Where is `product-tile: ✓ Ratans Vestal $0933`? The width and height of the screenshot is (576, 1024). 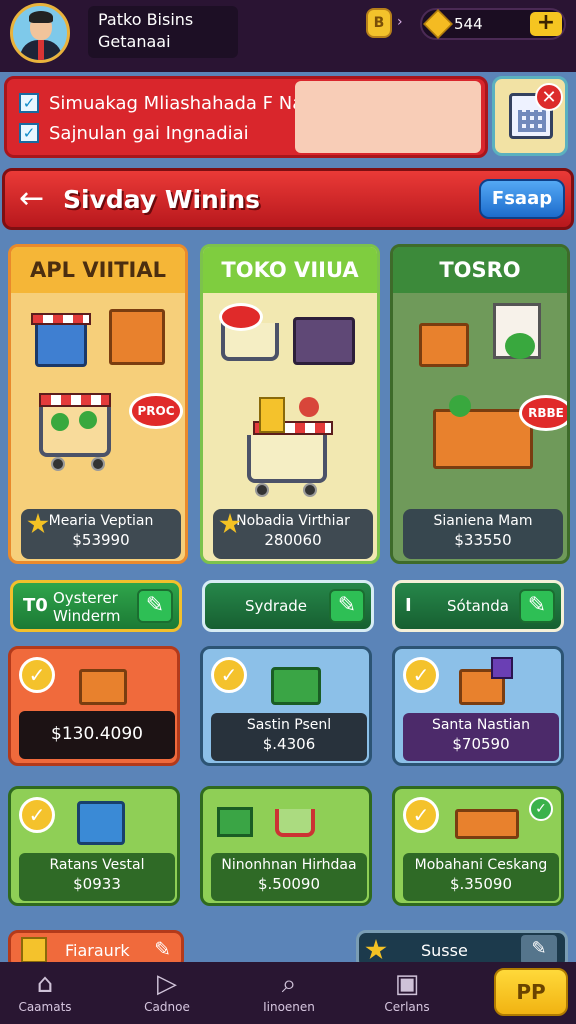 product-tile: ✓ Ratans Vestal $0933 is located at coordinates (94, 846).